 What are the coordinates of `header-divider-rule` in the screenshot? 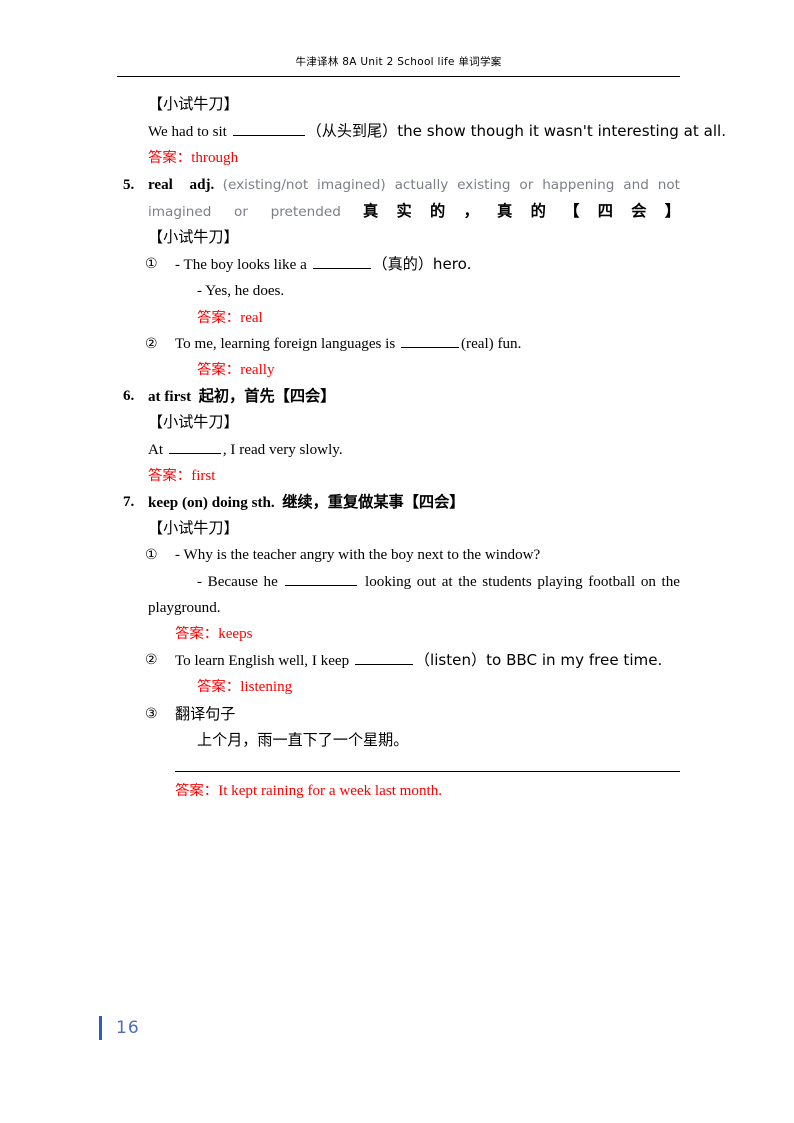 It's located at (398, 76).